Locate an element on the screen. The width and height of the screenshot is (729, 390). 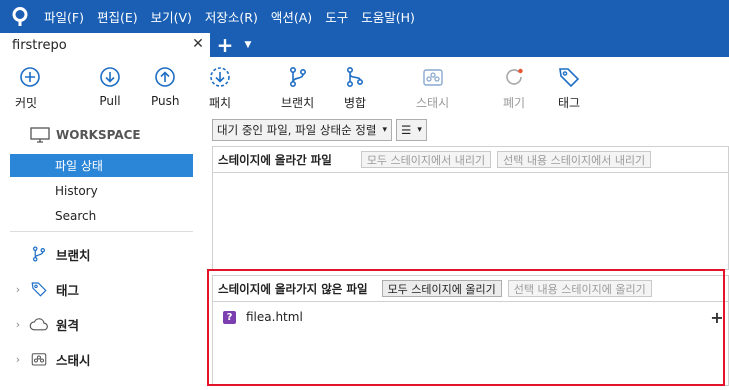
cloud-icon is located at coordinates (39, 324).